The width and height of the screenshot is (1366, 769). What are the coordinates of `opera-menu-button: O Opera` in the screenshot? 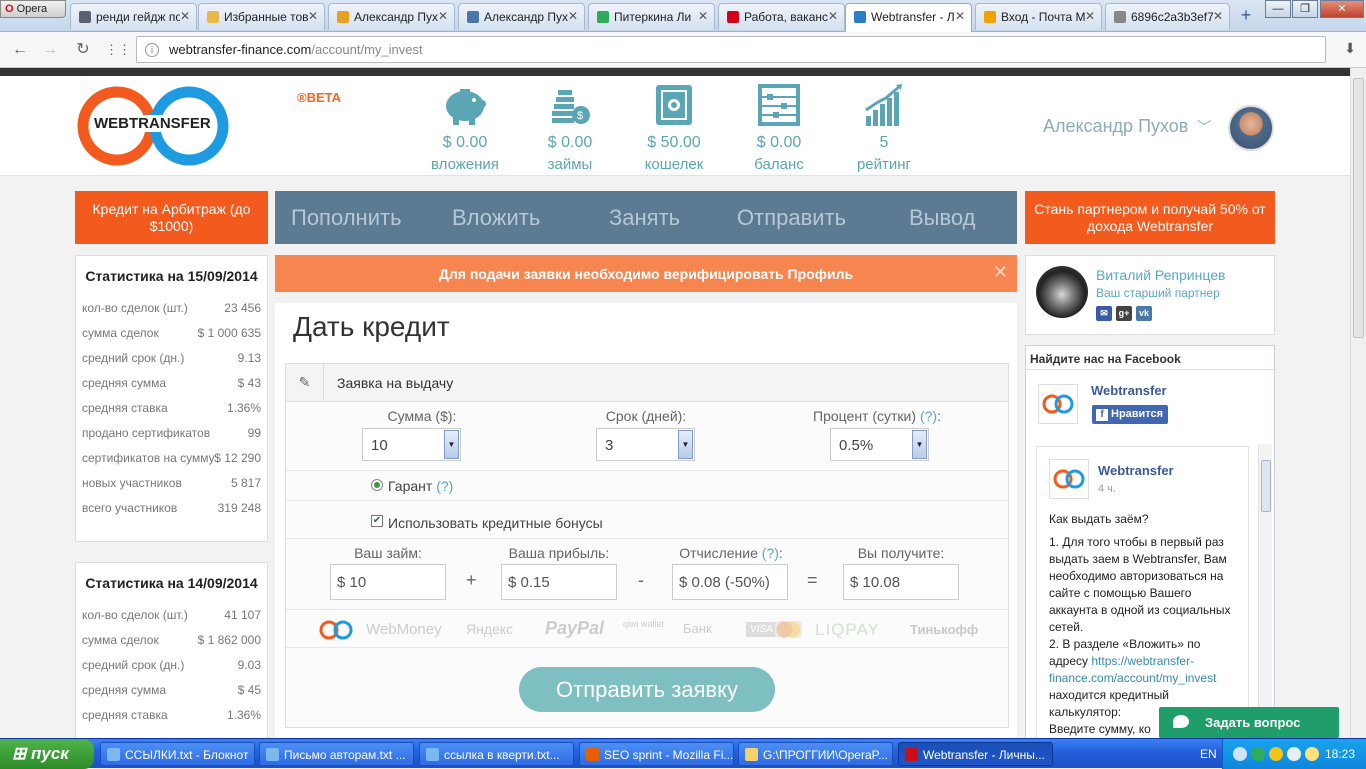 It's located at (33, 9).